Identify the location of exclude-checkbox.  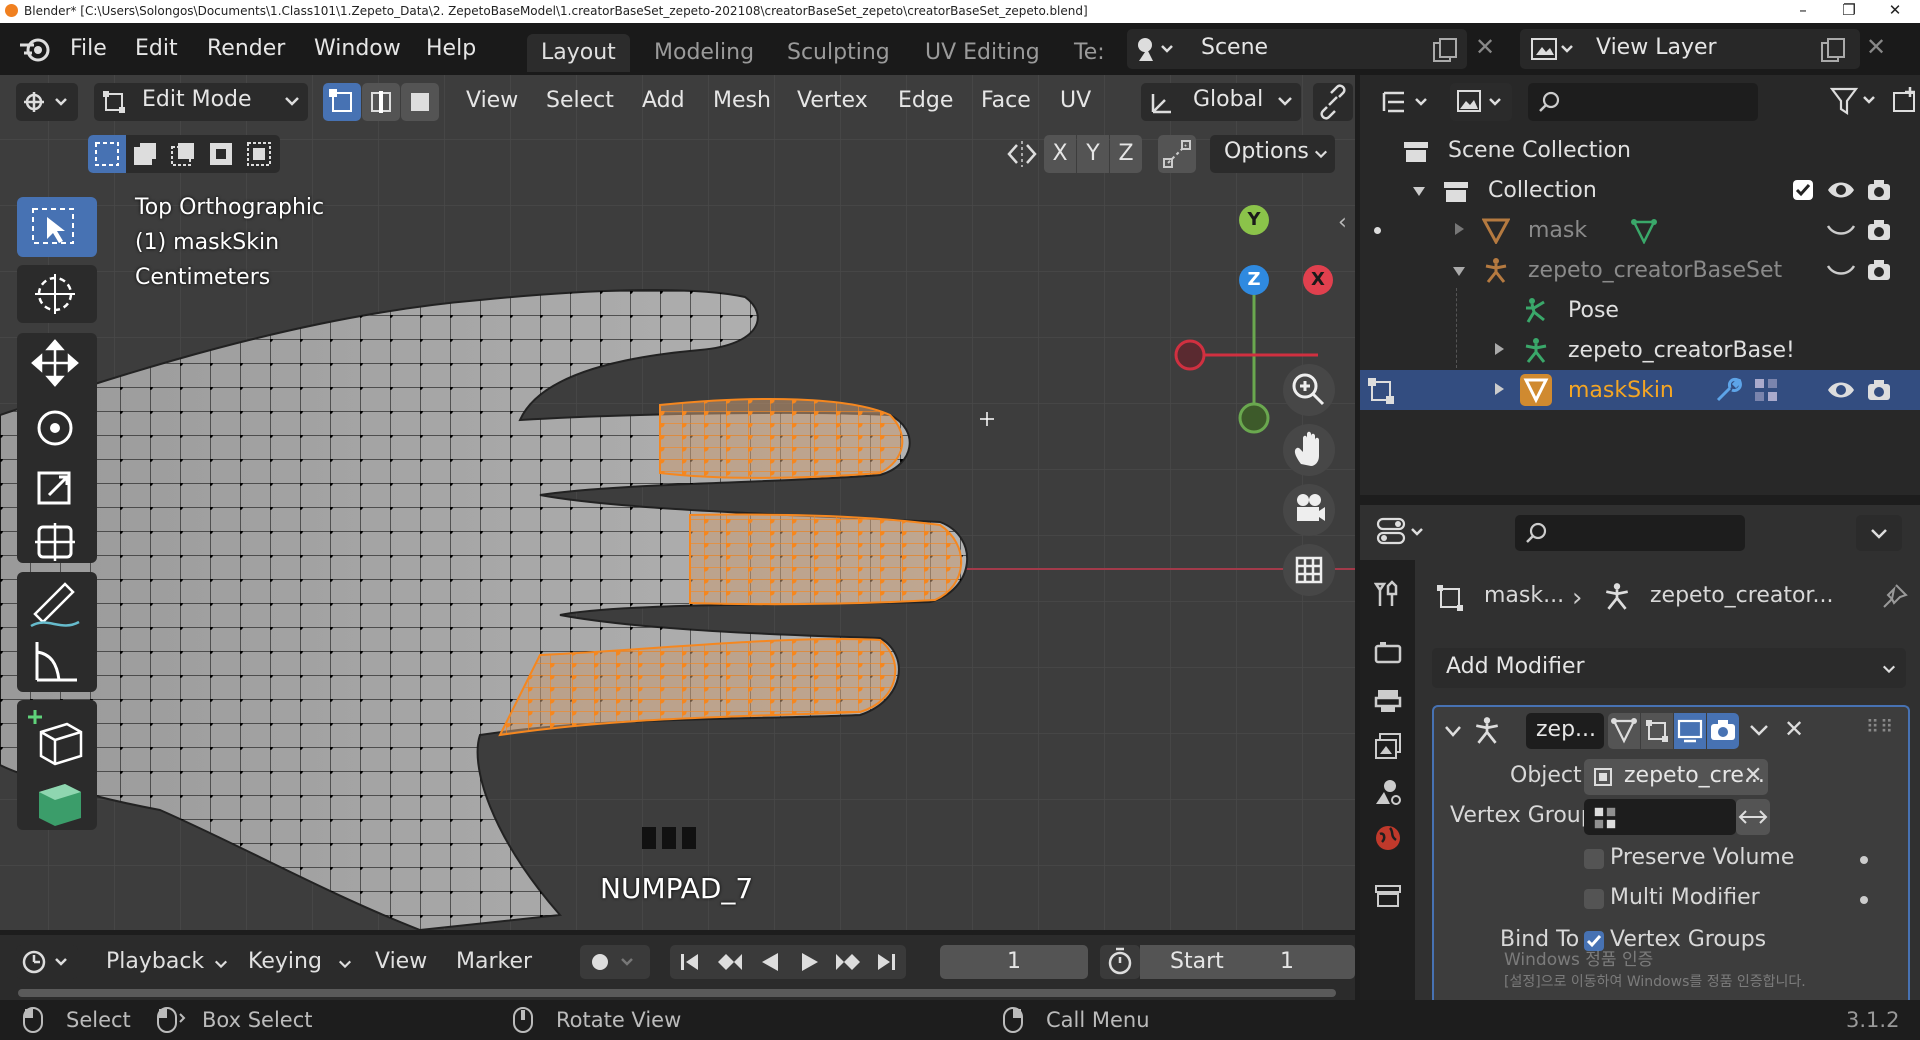
(1803, 190).